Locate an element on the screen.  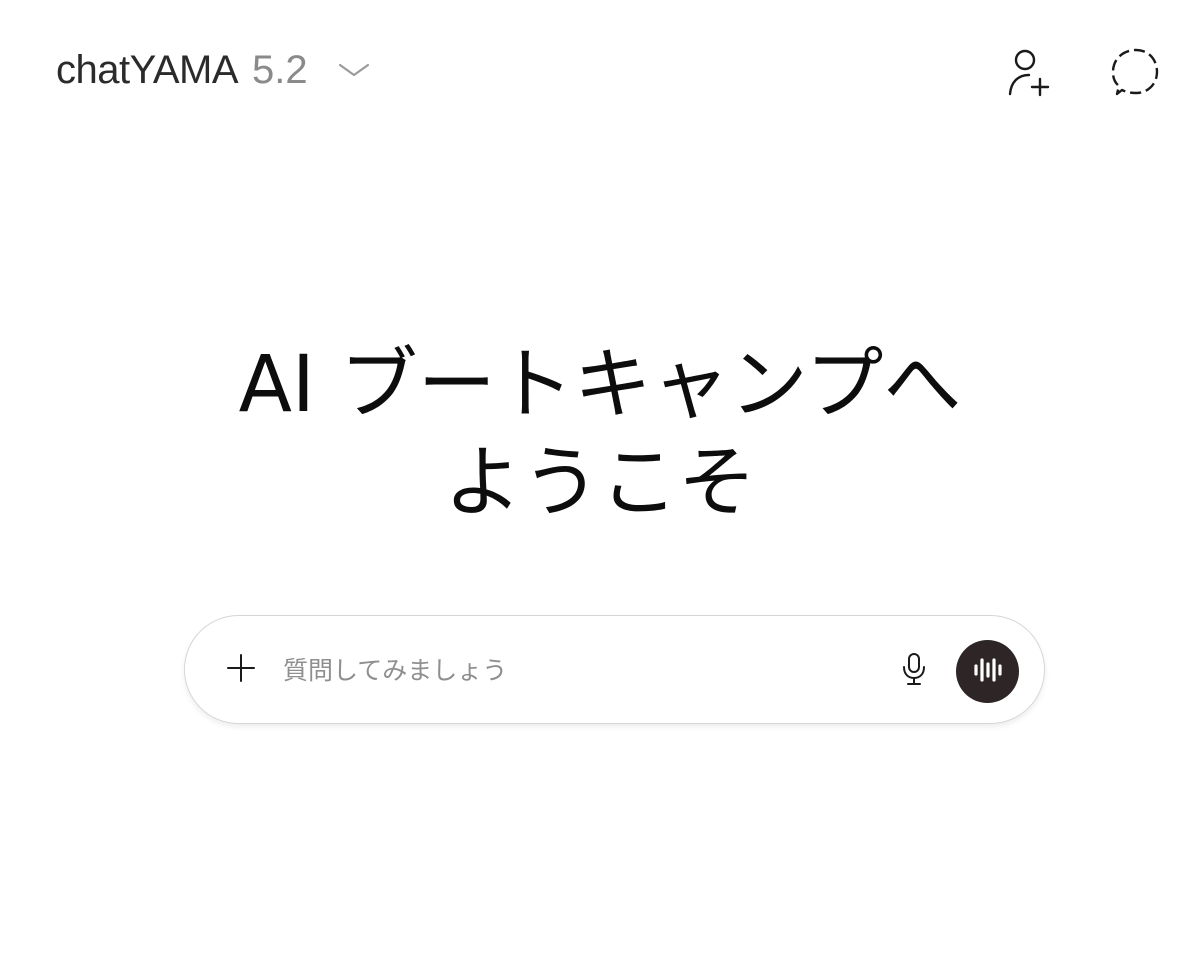
prompt-composer is located at coordinates (614, 669).